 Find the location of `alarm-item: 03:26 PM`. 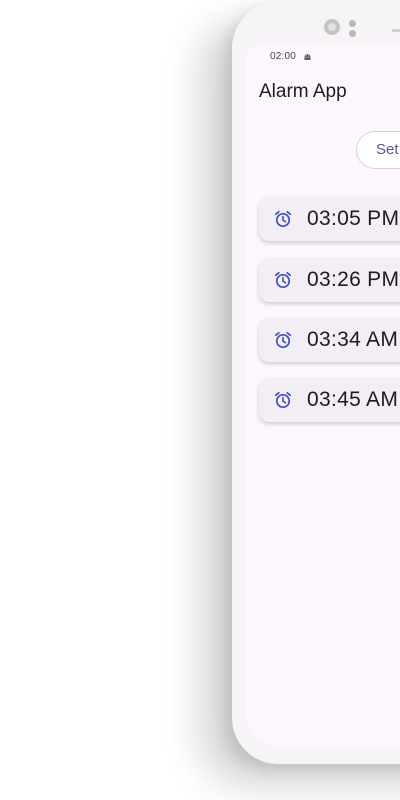

alarm-item: 03:26 PM is located at coordinates (329, 280).